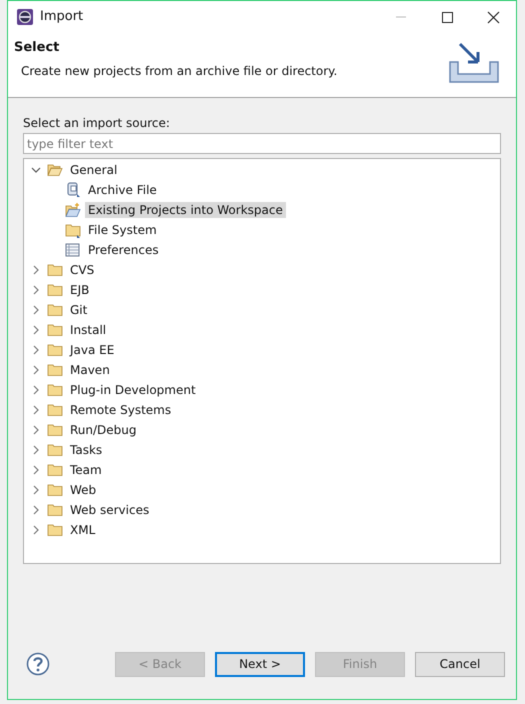 This screenshot has width=525, height=704. What do you see at coordinates (78, 310) in the screenshot?
I see `tree-item: Git` at bounding box center [78, 310].